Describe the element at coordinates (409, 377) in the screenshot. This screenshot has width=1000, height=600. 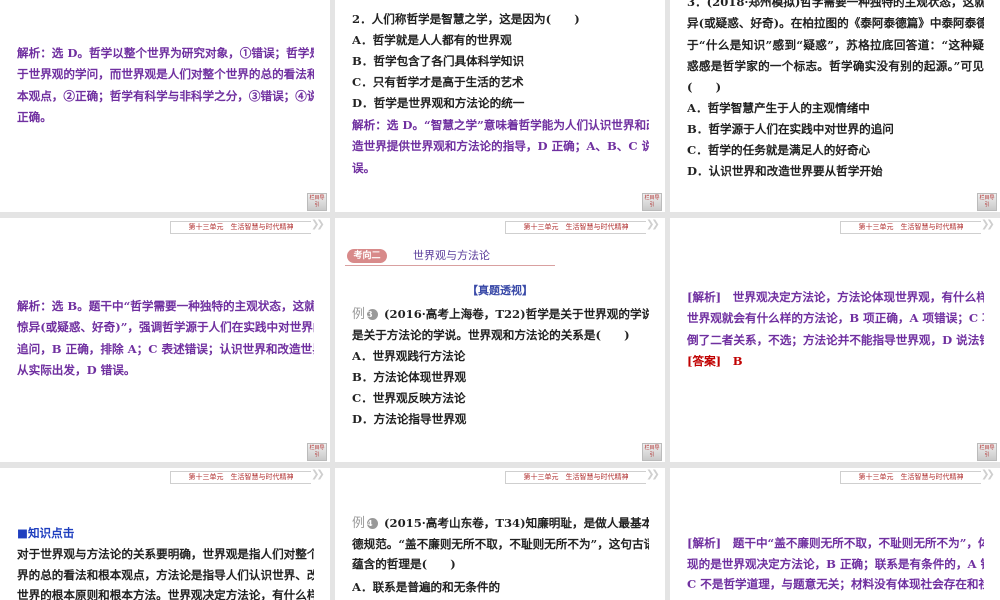
I see `text-line: B．方法论体现世界观` at that location.